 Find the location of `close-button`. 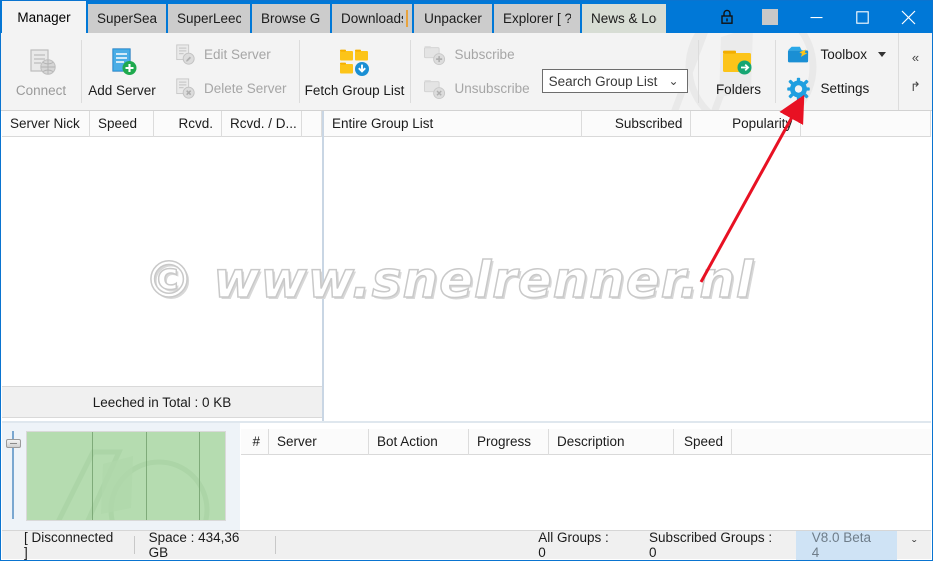

close-button is located at coordinates (908, 17).